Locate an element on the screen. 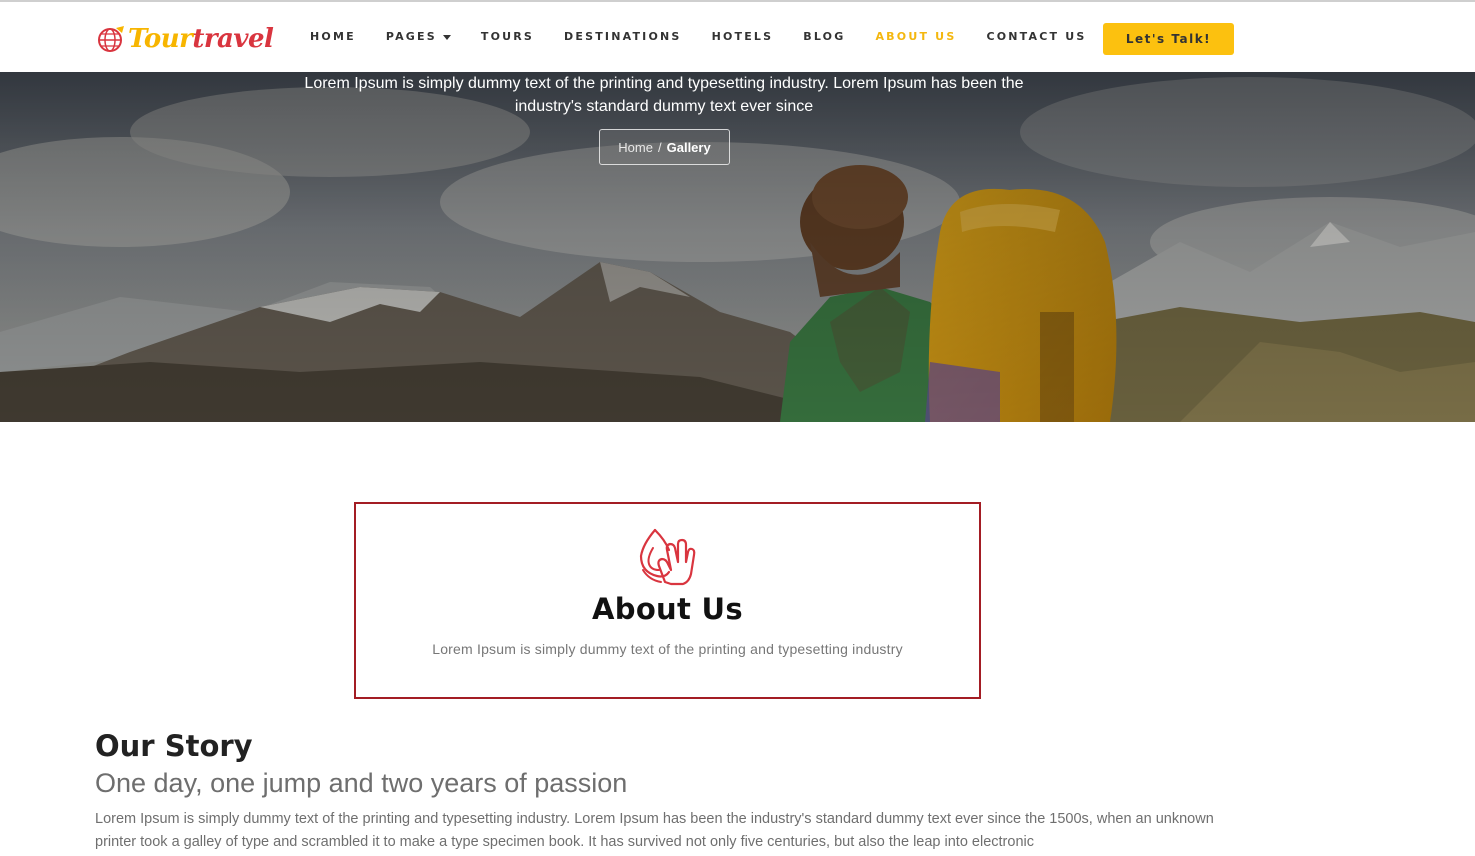  nav-blog-label: BLOG is located at coordinates (824, 36).